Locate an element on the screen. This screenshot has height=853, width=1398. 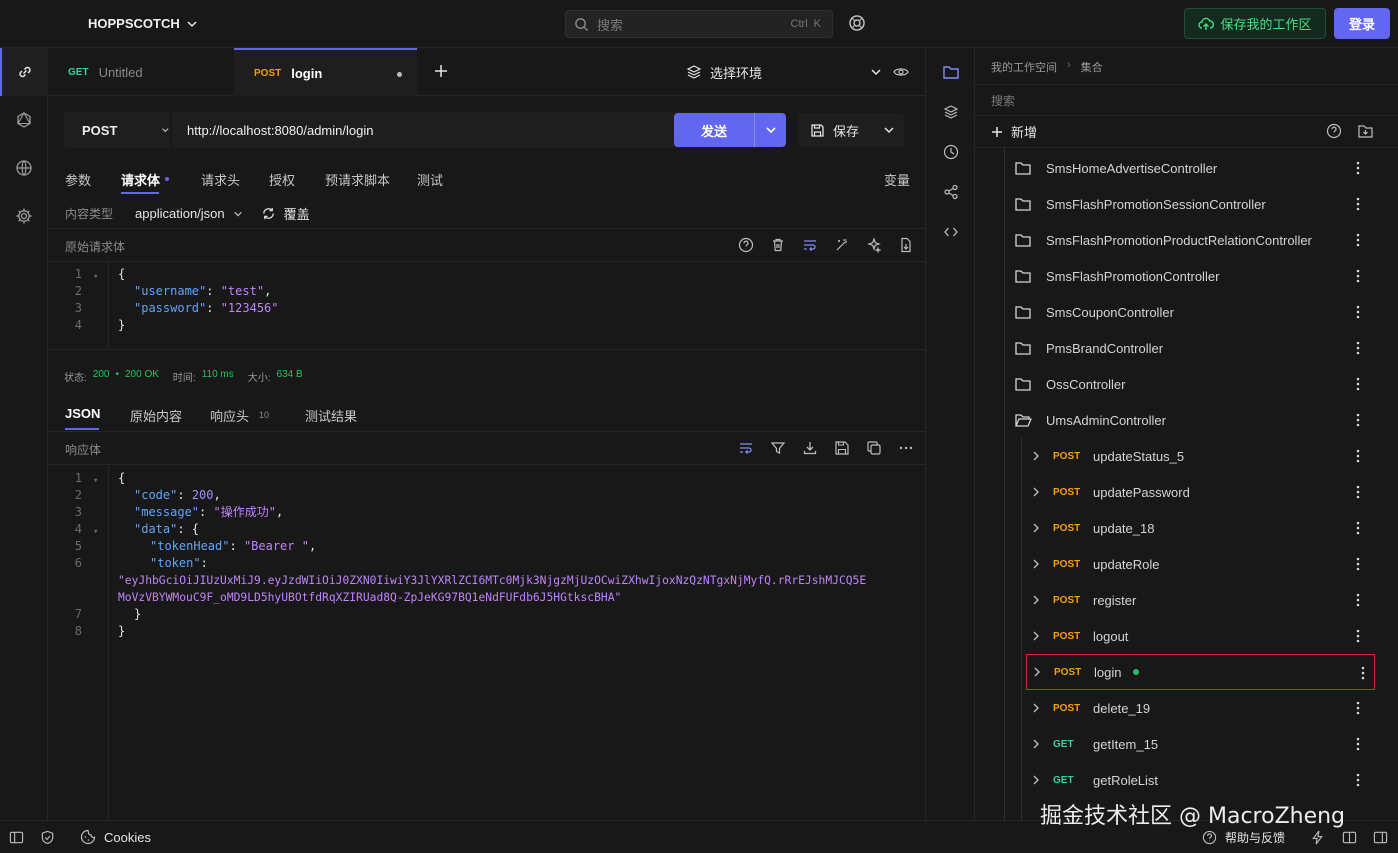
request-item: POST updatePassword is located at coordinates (1180, 492).